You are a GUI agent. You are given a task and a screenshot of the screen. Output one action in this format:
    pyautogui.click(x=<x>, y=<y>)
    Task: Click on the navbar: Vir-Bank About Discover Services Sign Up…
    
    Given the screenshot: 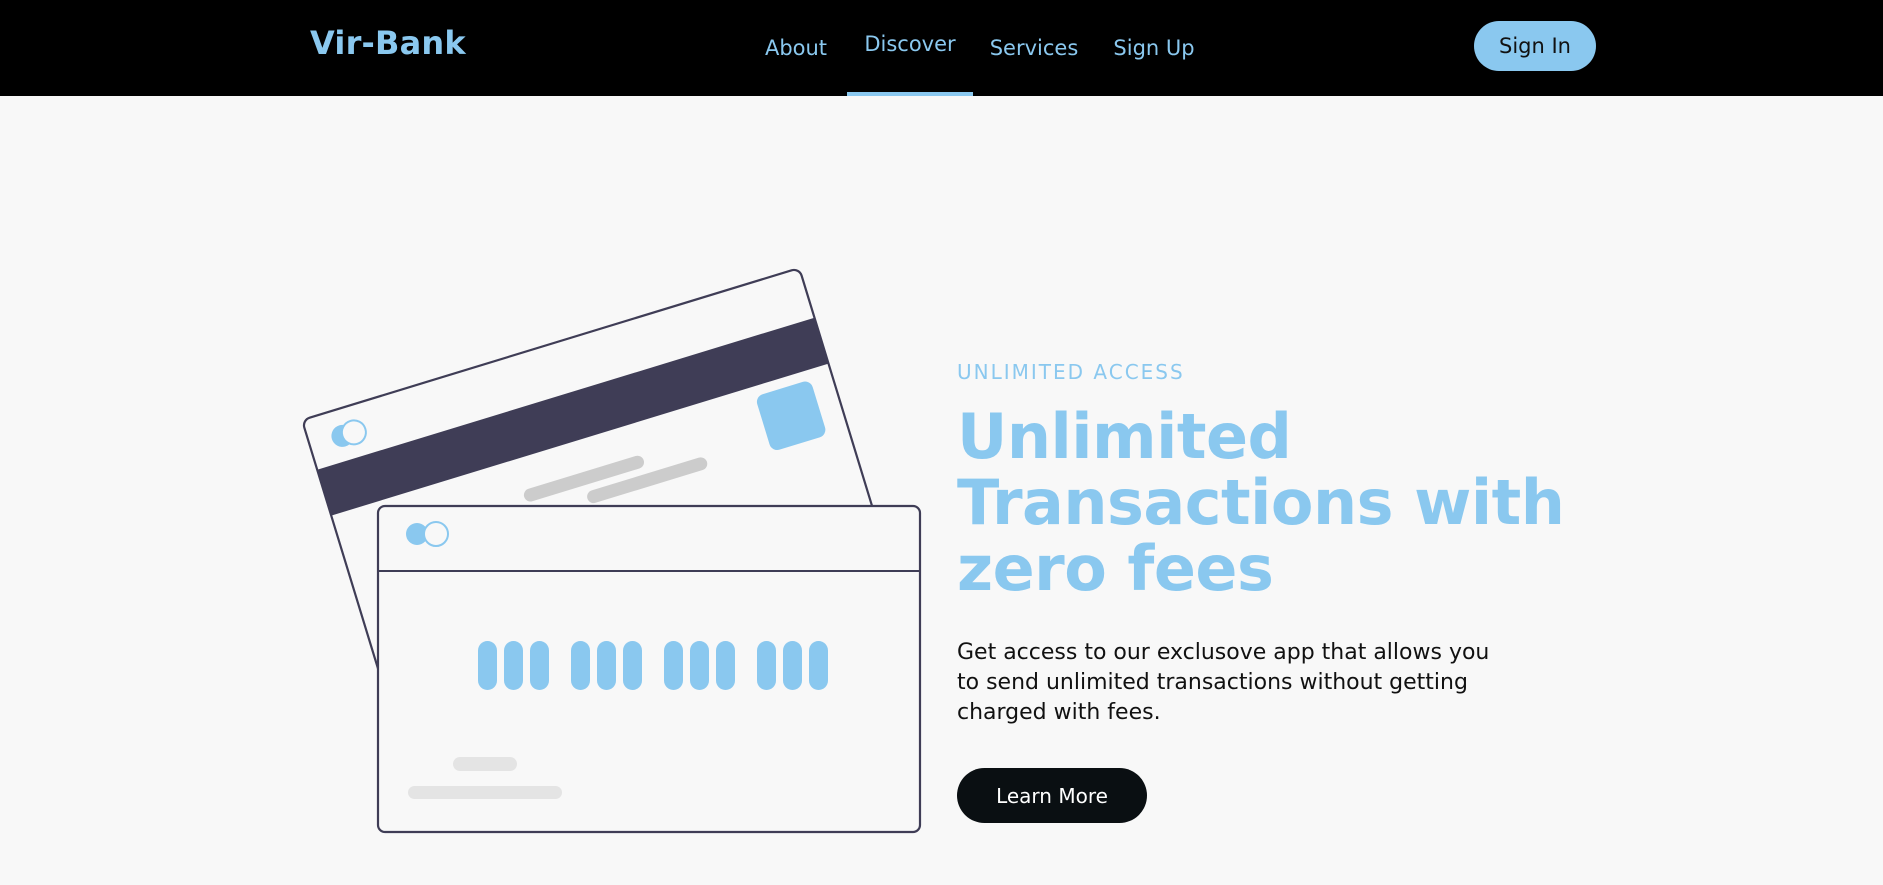 What is the action you would take?
    pyautogui.click(x=941, y=48)
    